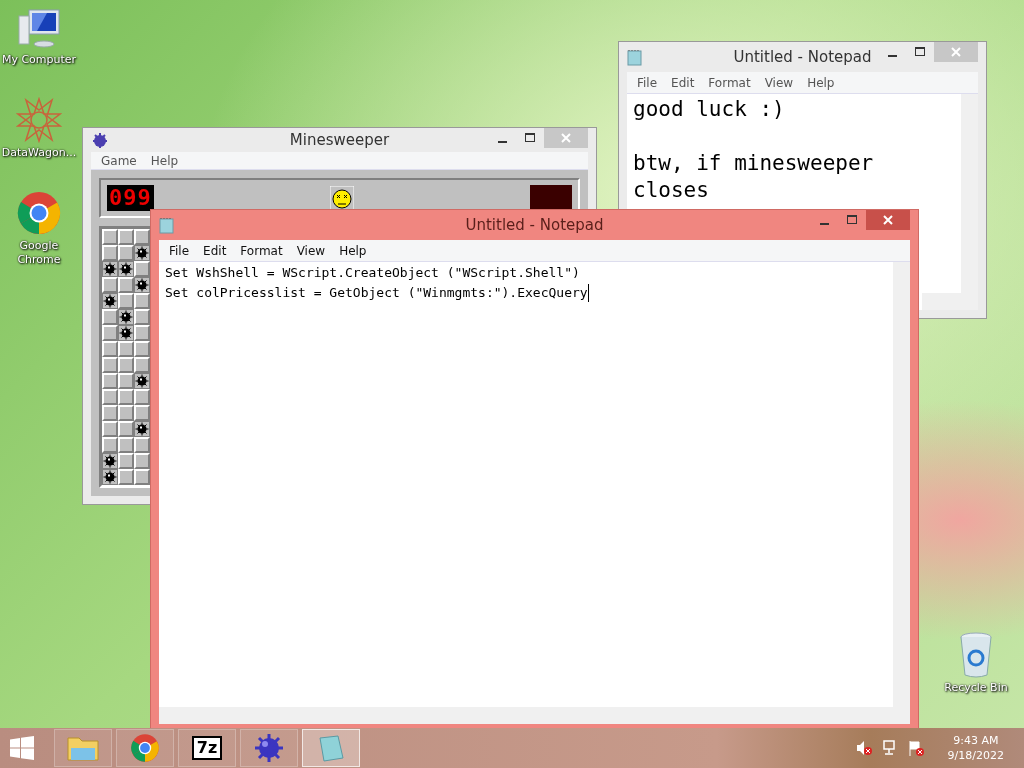  Describe the element at coordinates (130, 198) in the screenshot. I see `mine-counter: 099` at that location.